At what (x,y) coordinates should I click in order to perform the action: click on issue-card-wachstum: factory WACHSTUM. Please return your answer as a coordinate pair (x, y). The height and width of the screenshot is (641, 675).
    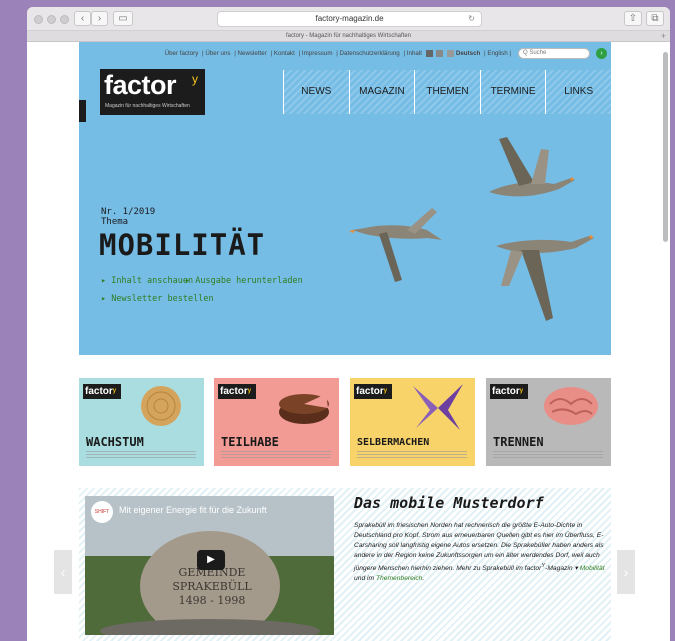
    Looking at the image, I should click on (141, 422).